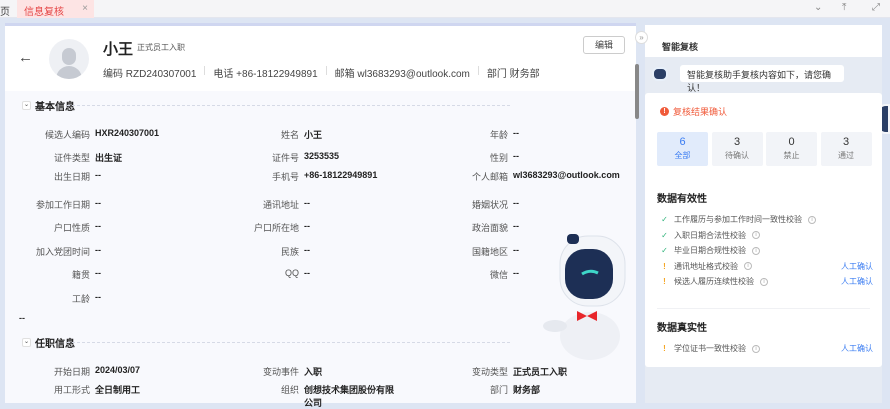 This screenshot has width=890, height=409. What do you see at coordinates (710, 348) in the screenshot?
I see `check-label: 学位证书一致性校验` at bounding box center [710, 348].